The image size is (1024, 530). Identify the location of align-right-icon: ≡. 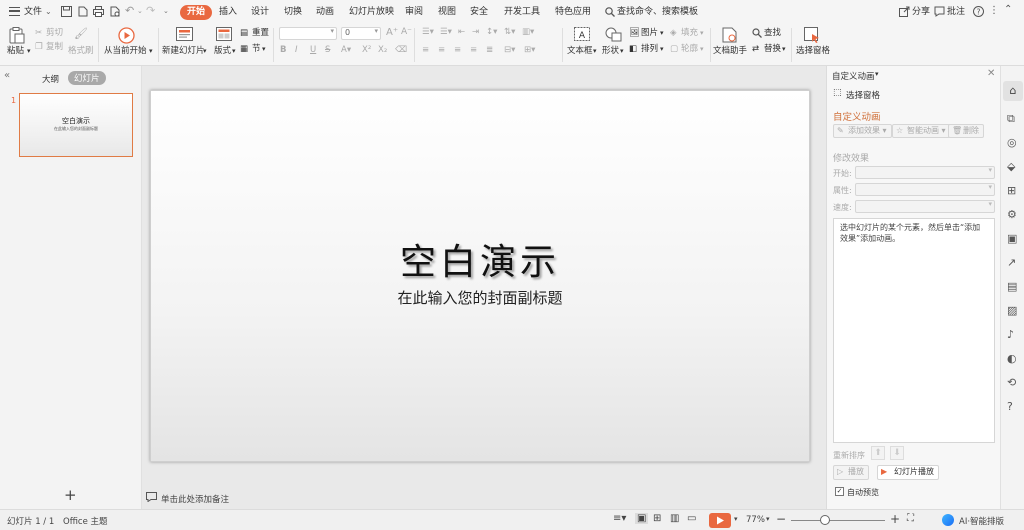
(457, 50).